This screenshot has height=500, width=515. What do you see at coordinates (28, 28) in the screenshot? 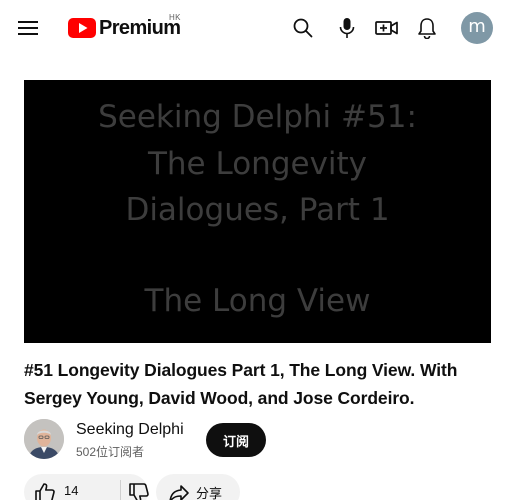
I see `hamburger-menu-icon` at bounding box center [28, 28].